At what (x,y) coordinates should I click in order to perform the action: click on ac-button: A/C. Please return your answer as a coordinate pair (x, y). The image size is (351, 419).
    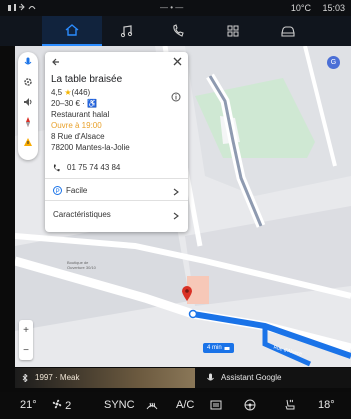
    Looking at the image, I should click on (185, 405).